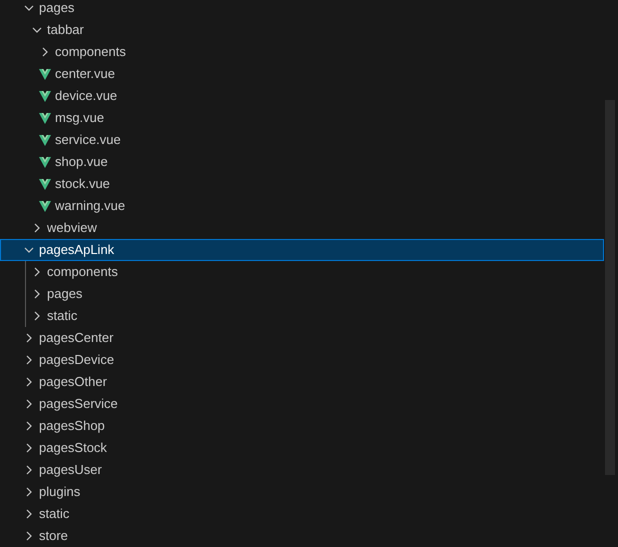 The image size is (618, 547). What do you see at coordinates (302, 426) in the screenshot?
I see `folder-item: pagesShop` at bounding box center [302, 426].